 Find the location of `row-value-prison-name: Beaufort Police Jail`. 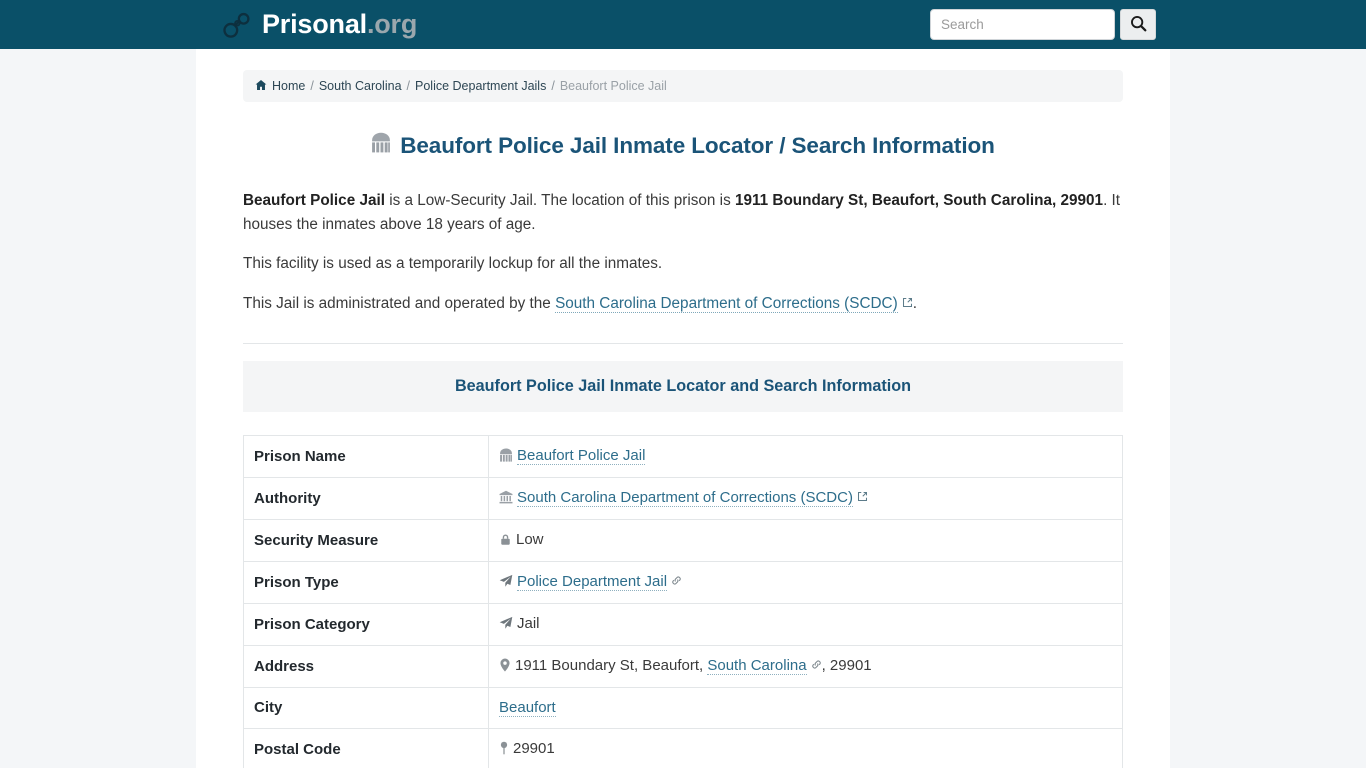

row-value-prison-name: Beaufort Police Jail is located at coordinates (805, 456).